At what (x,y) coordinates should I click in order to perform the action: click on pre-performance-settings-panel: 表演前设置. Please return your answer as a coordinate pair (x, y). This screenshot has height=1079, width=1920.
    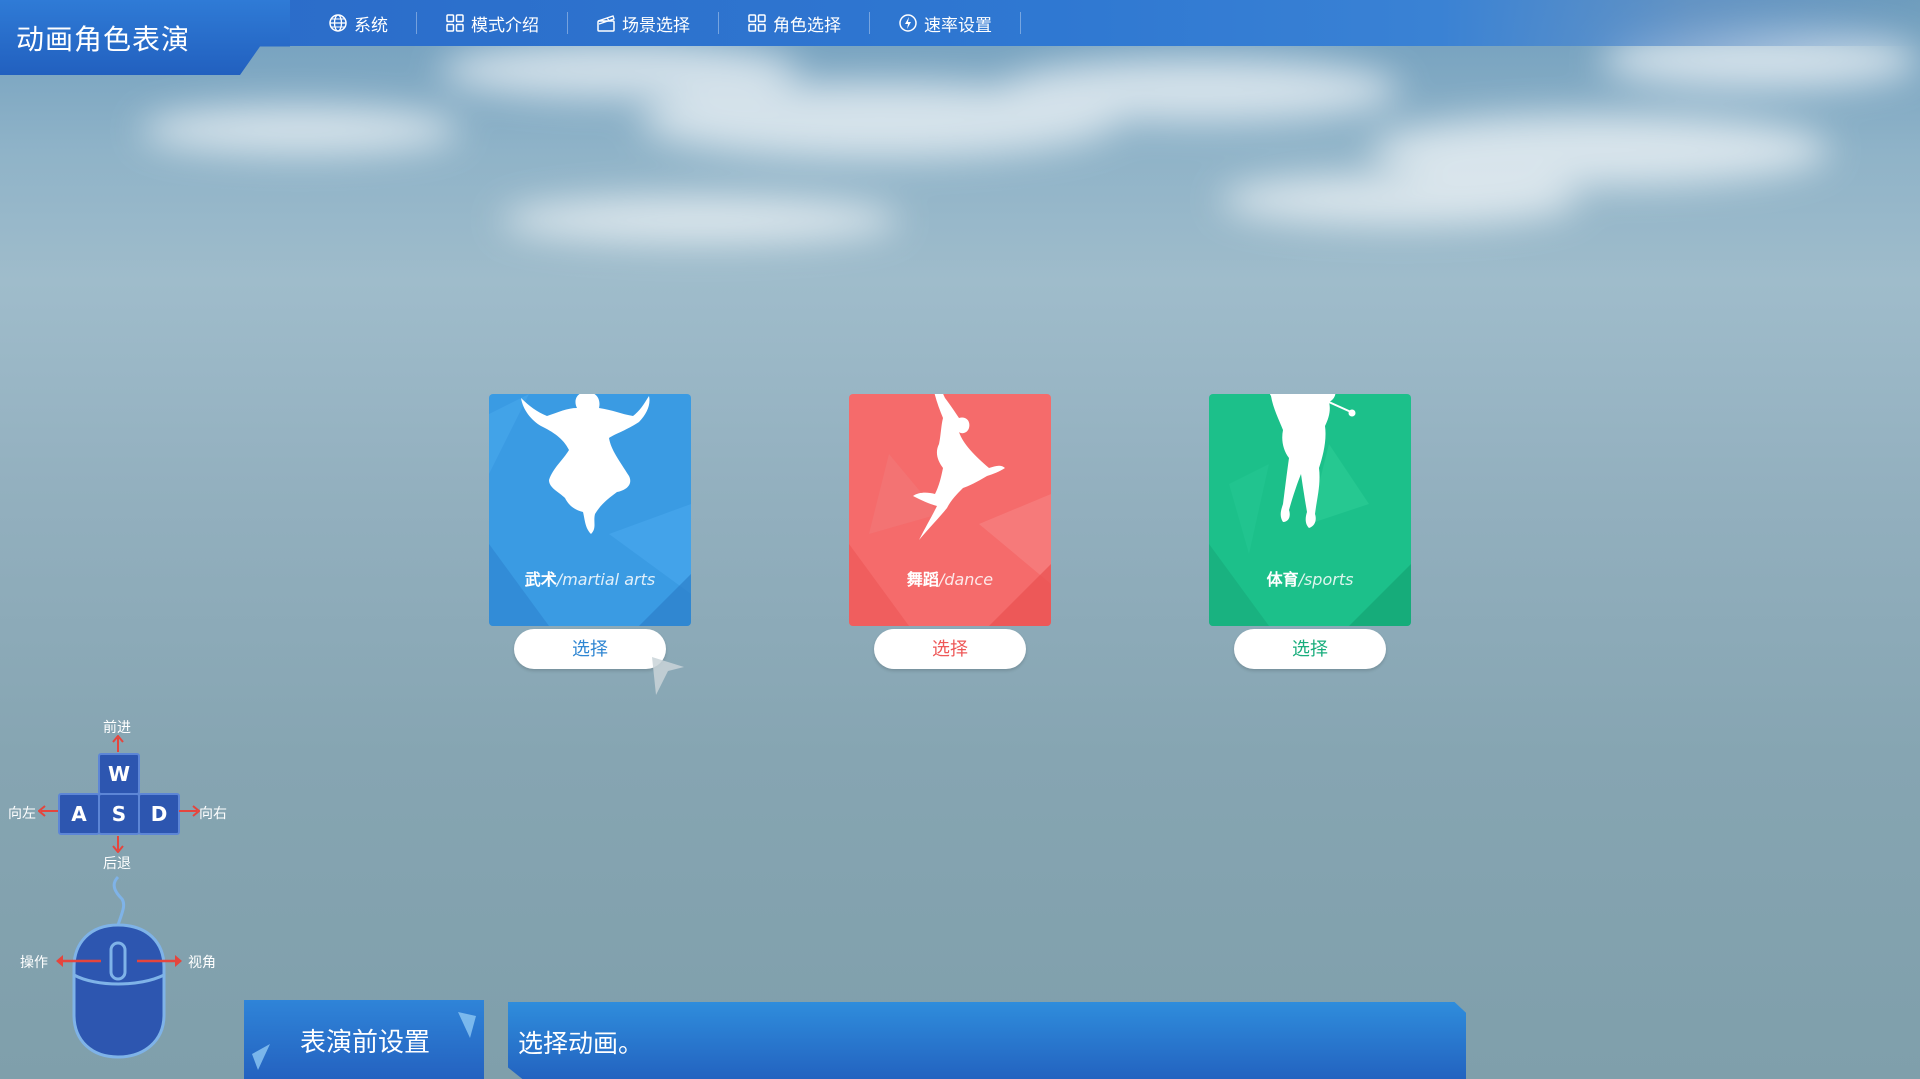
    Looking at the image, I should click on (364, 1039).